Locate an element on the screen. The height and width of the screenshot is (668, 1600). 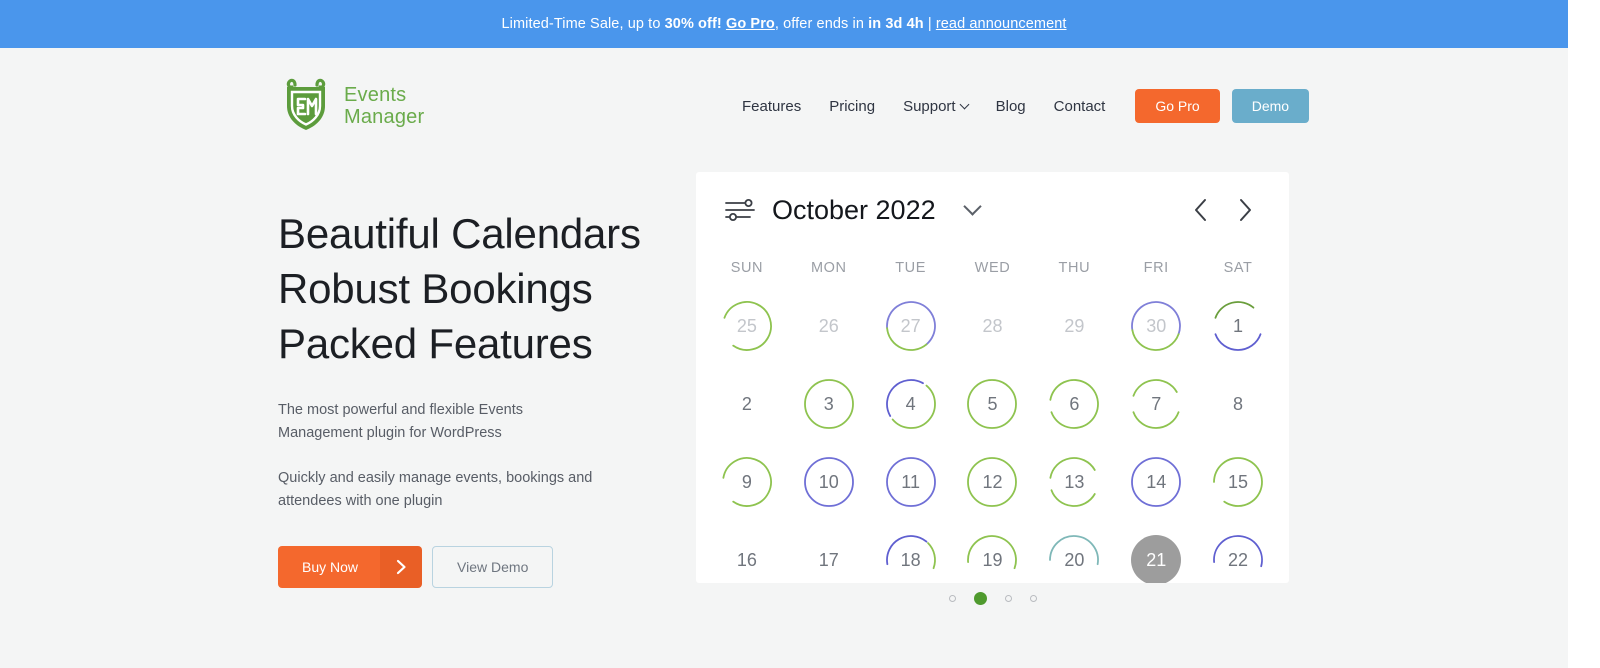
calendar-day-4: 4 is located at coordinates (911, 404).